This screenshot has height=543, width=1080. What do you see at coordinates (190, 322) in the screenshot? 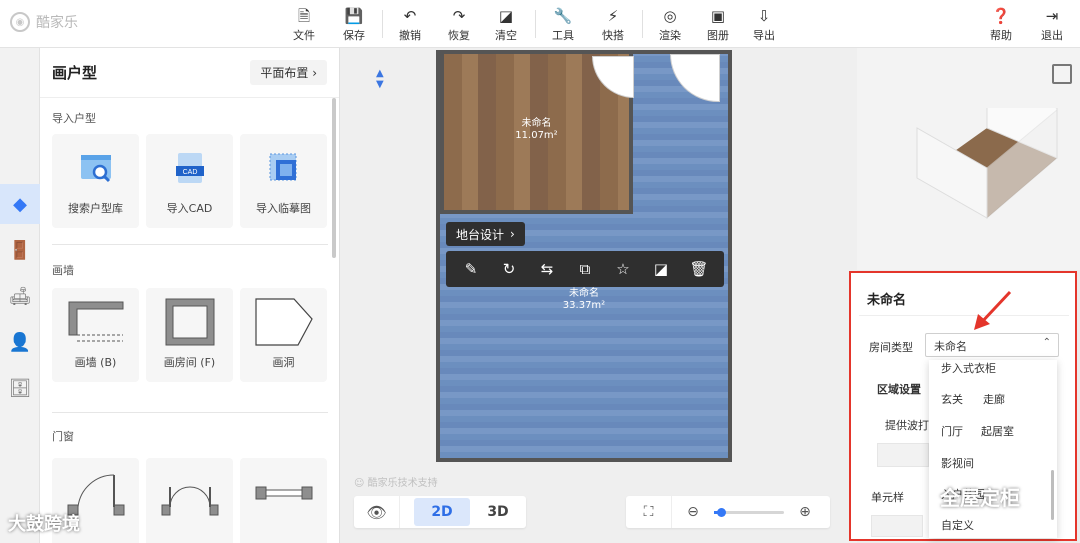
I see `draw-room-icon` at bounding box center [190, 322].